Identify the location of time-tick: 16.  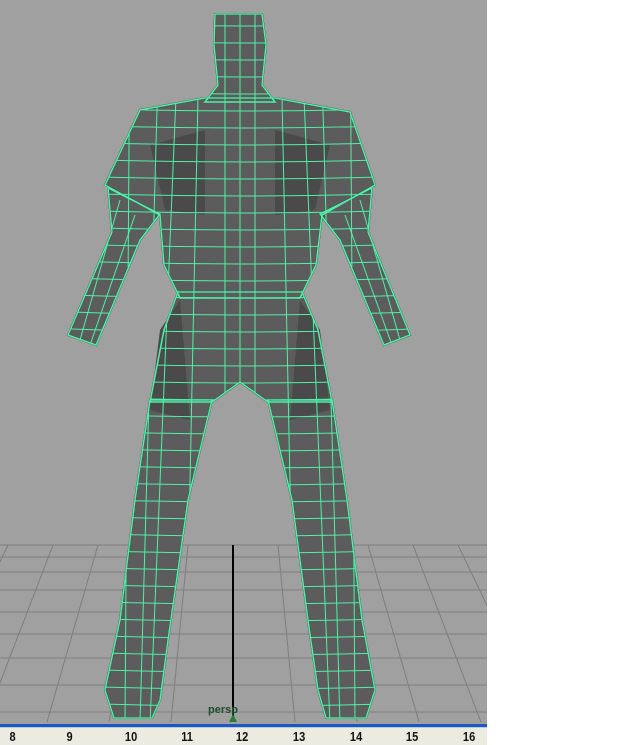
(469, 736).